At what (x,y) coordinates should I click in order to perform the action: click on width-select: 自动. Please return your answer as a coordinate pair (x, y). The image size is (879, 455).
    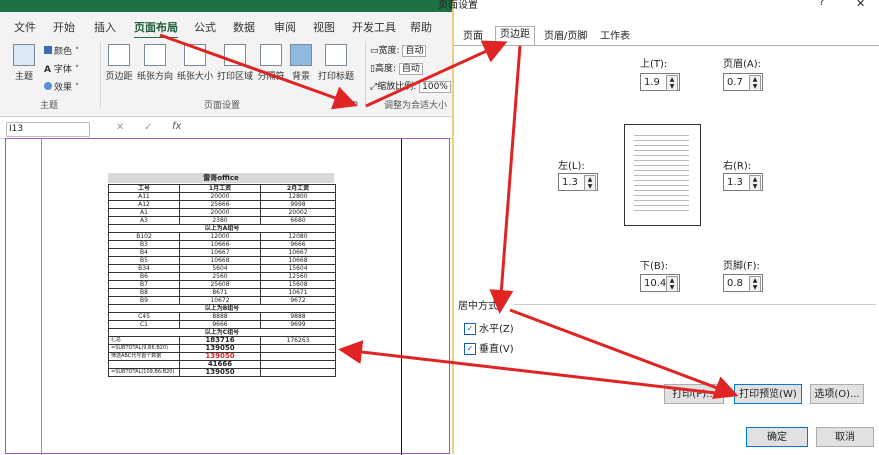
    Looking at the image, I should click on (414, 51).